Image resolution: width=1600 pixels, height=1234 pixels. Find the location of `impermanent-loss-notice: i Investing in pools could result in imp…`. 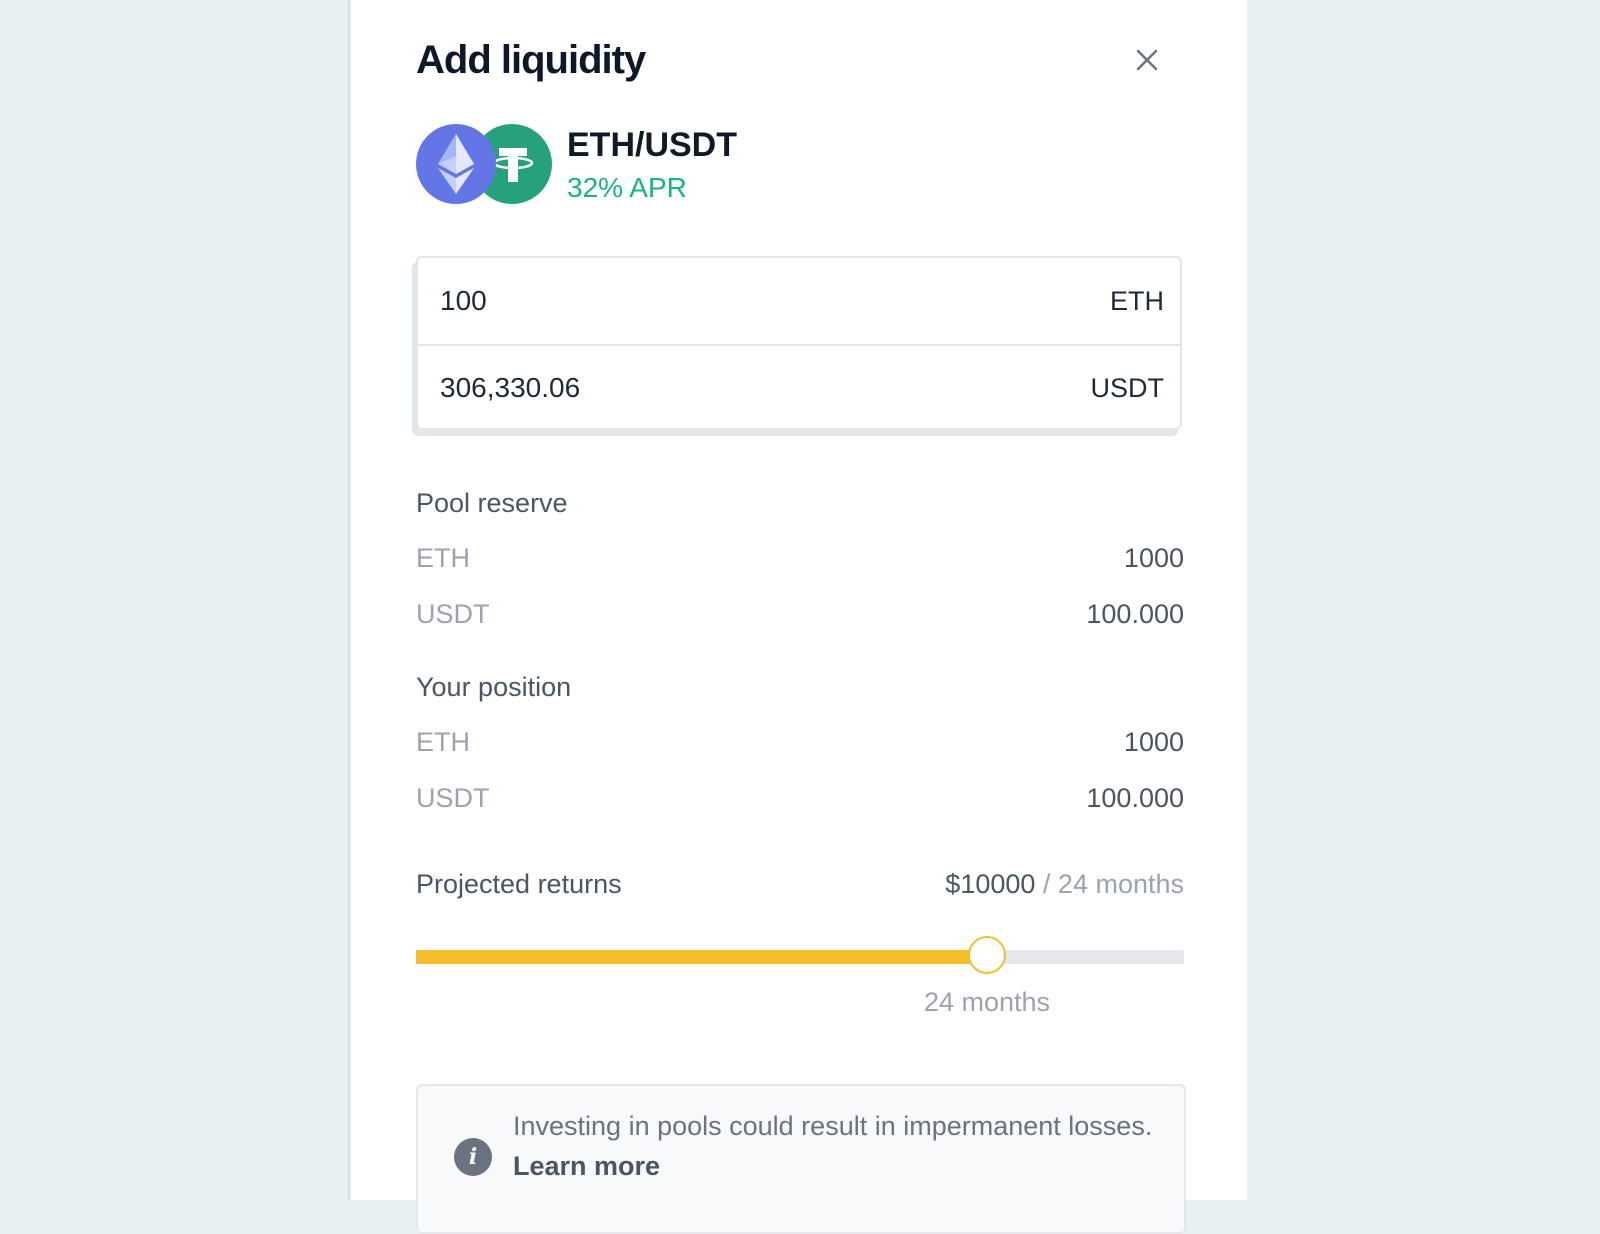

impermanent-loss-notice: i Investing in pools could result in imp… is located at coordinates (801, 1159).